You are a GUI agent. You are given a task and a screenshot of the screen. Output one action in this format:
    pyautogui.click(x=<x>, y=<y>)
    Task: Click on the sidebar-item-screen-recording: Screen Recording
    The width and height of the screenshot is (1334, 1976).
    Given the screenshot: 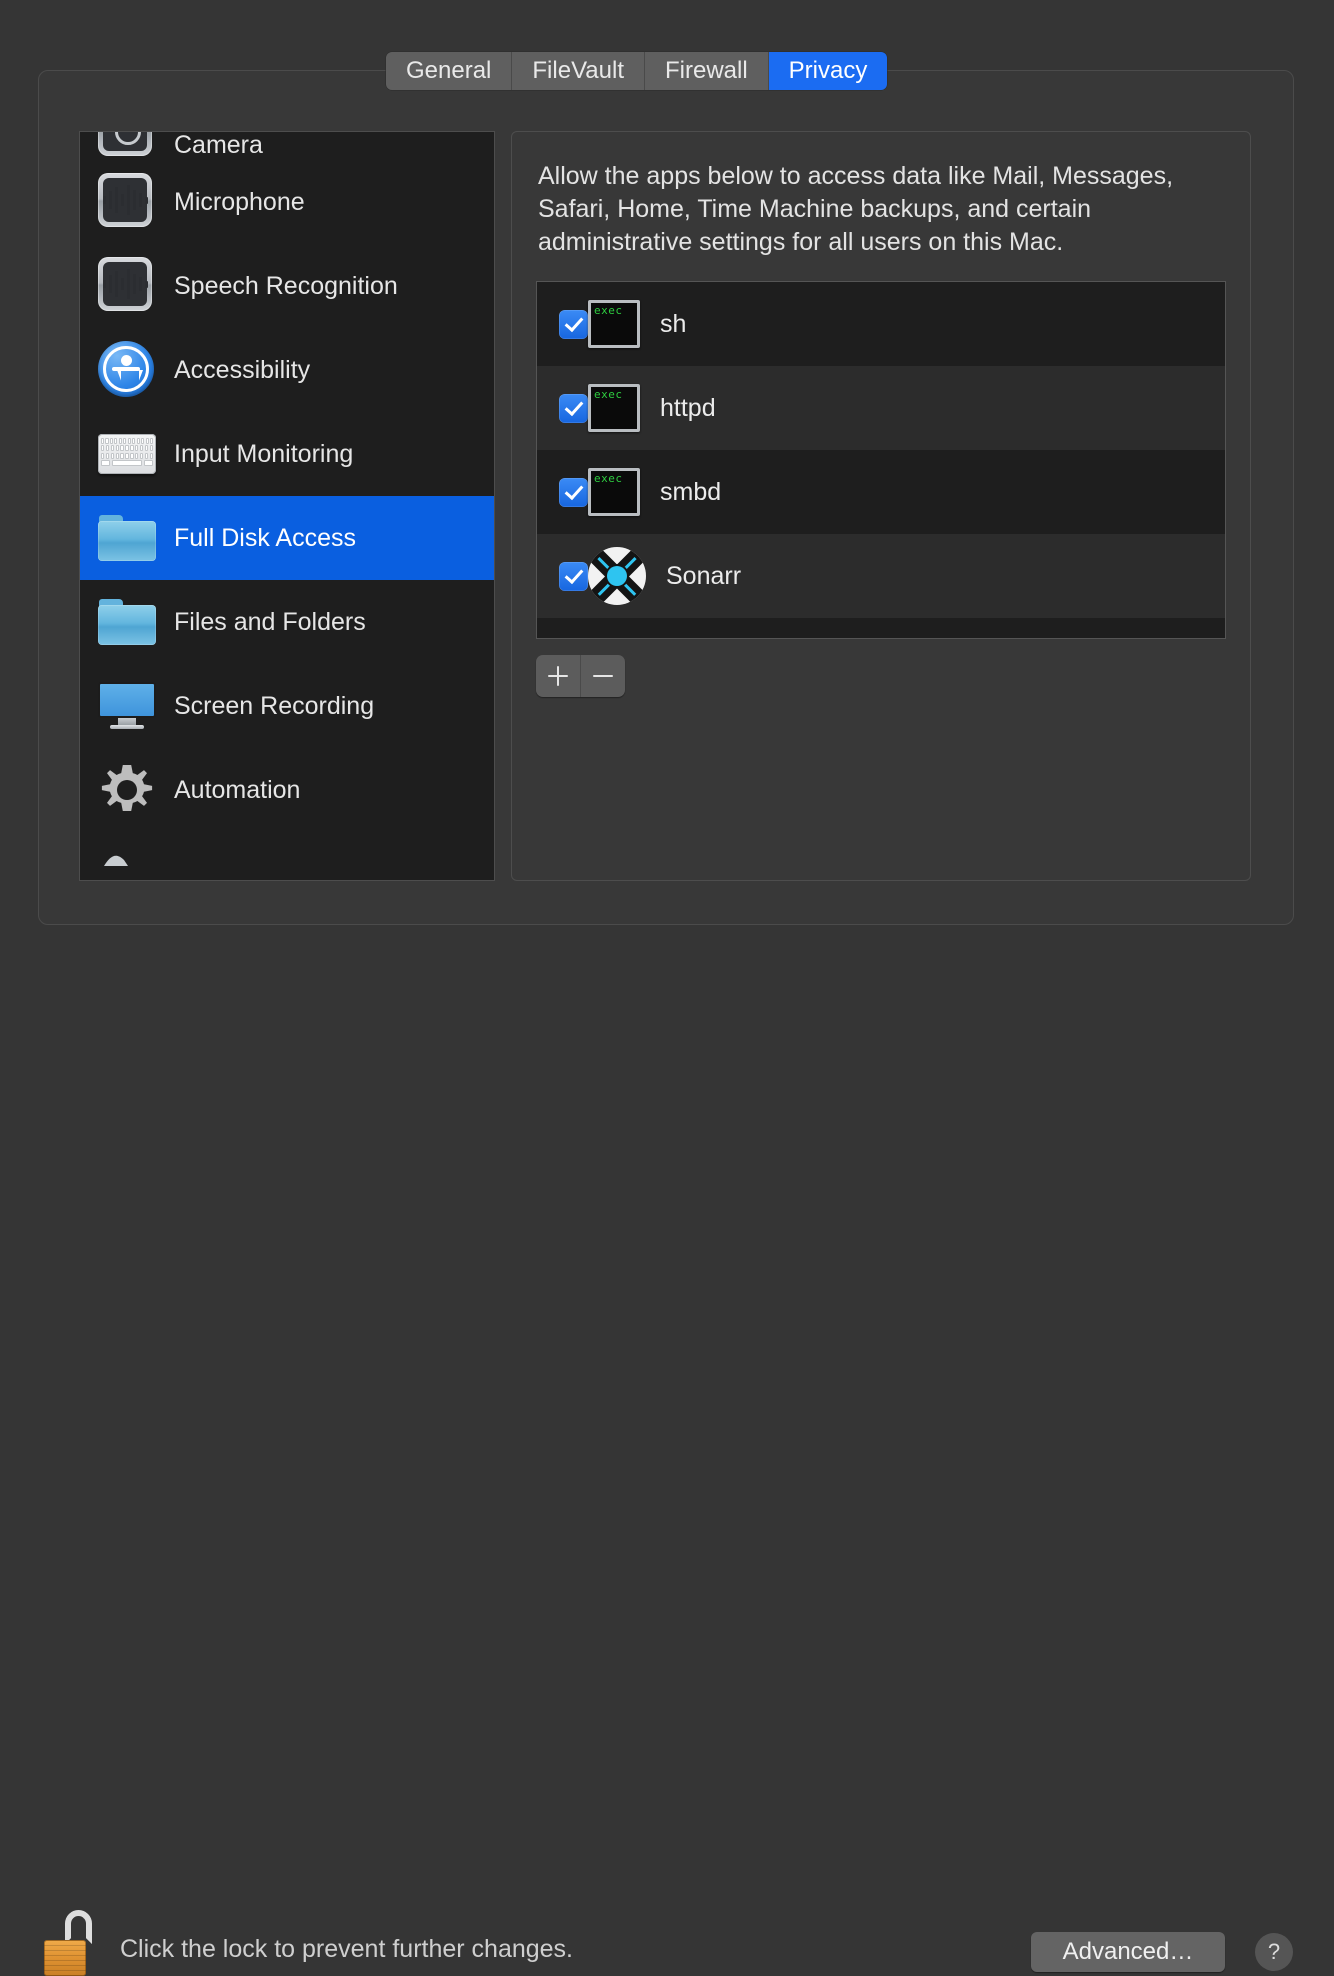 What is the action you would take?
    pyautogui.click(x=287, y=706)
    